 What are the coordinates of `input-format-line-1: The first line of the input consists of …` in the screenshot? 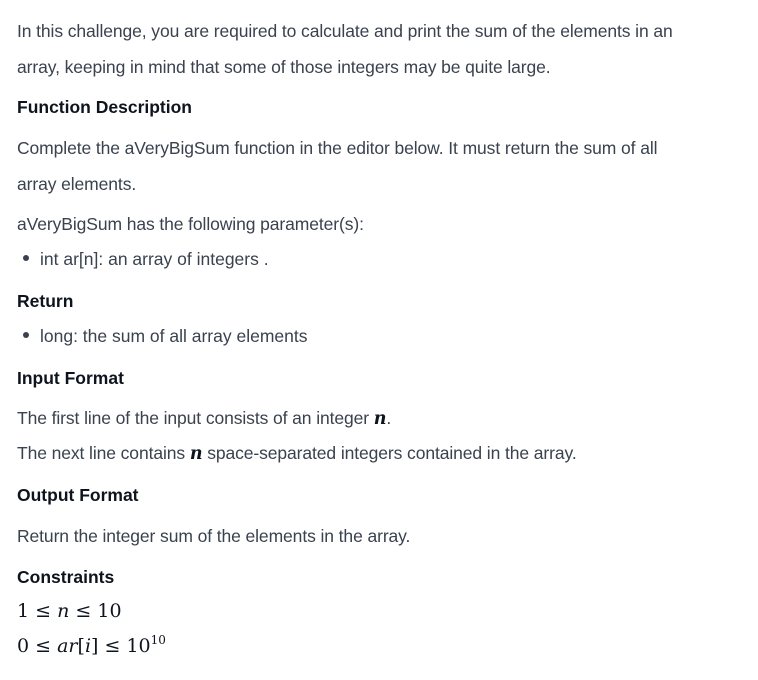 It's located at (204, 418).